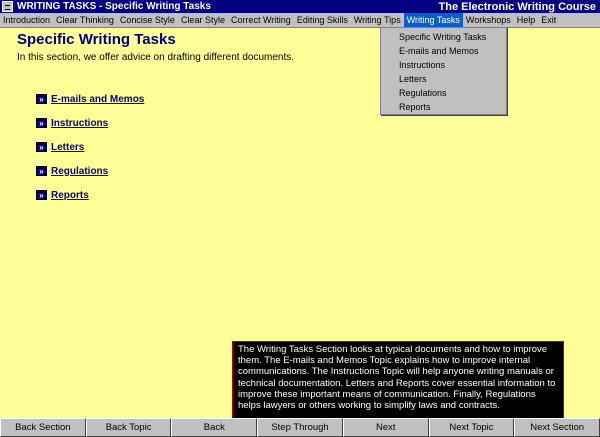 The image size is (600, 437). I want to click on topic-link-regulations: » Regulations, so click(90, 171).